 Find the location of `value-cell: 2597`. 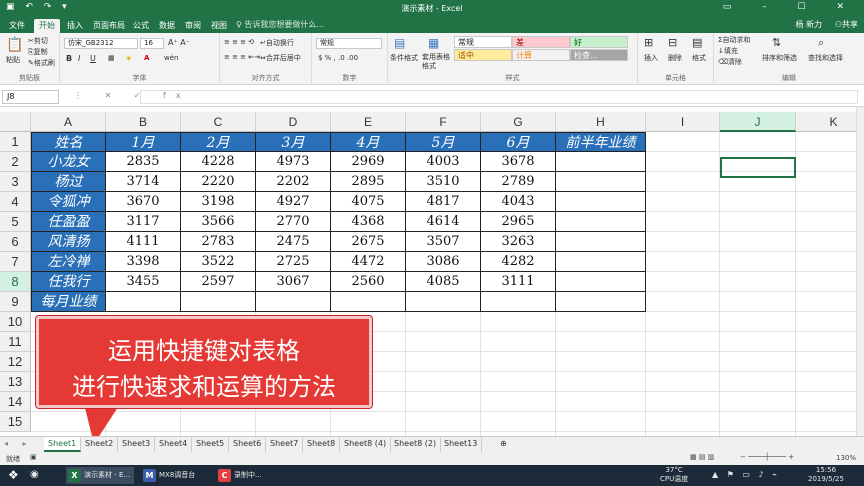

value-cell: 2597 is located at coordinates (218, 282).